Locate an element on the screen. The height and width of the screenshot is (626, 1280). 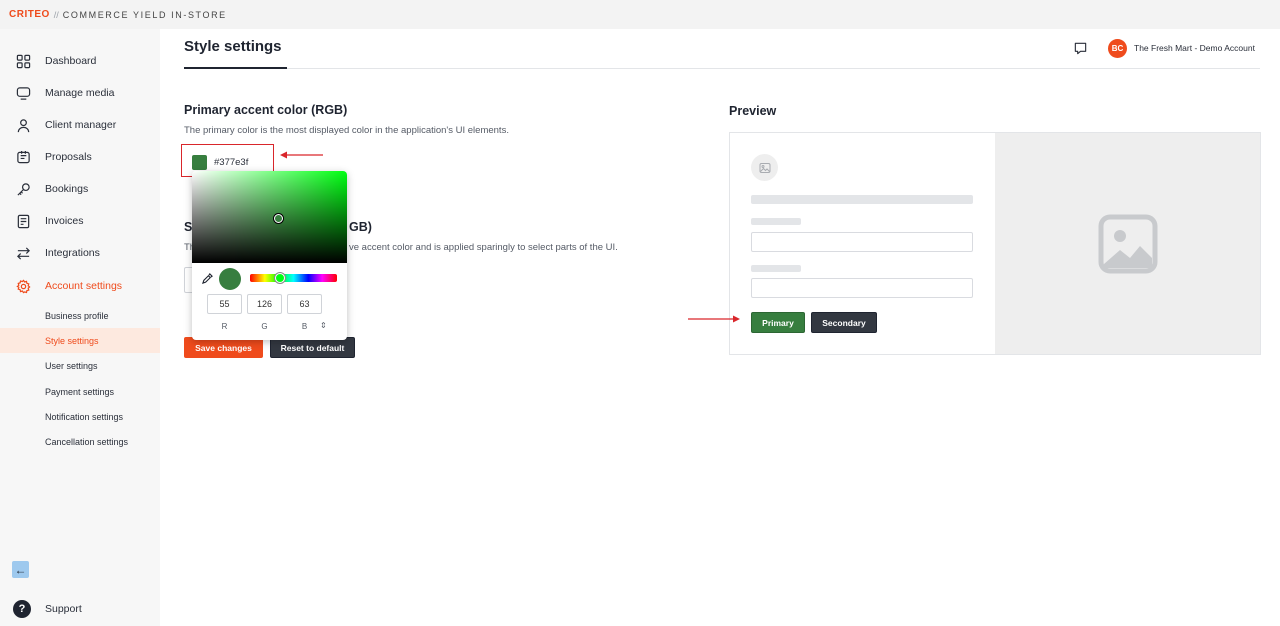
sidebar-item-integrations: Integrations is located at coordinates (80, 253).